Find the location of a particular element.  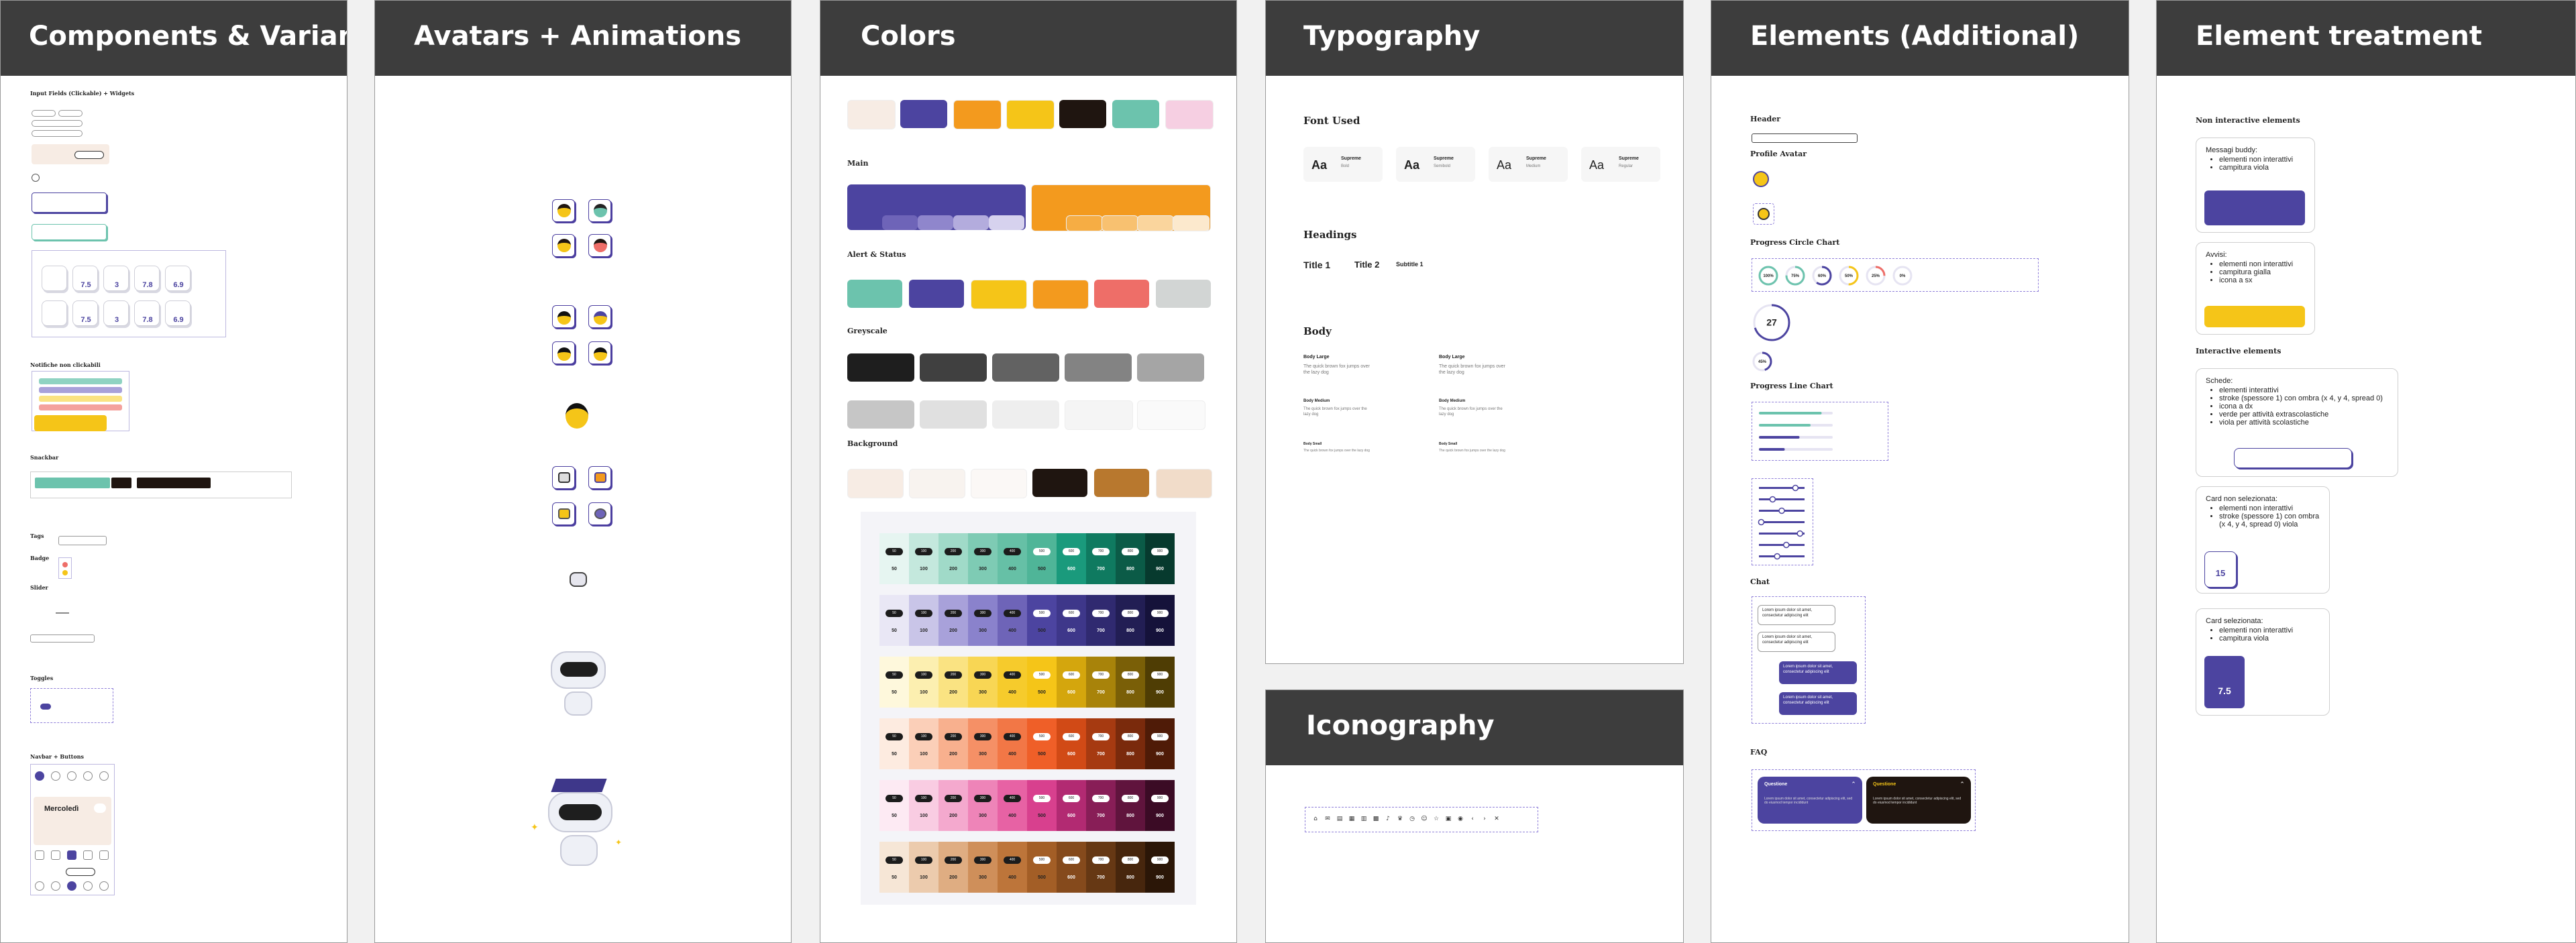

grade-widget-9: 7.8 is located at coordinates (147, 313).